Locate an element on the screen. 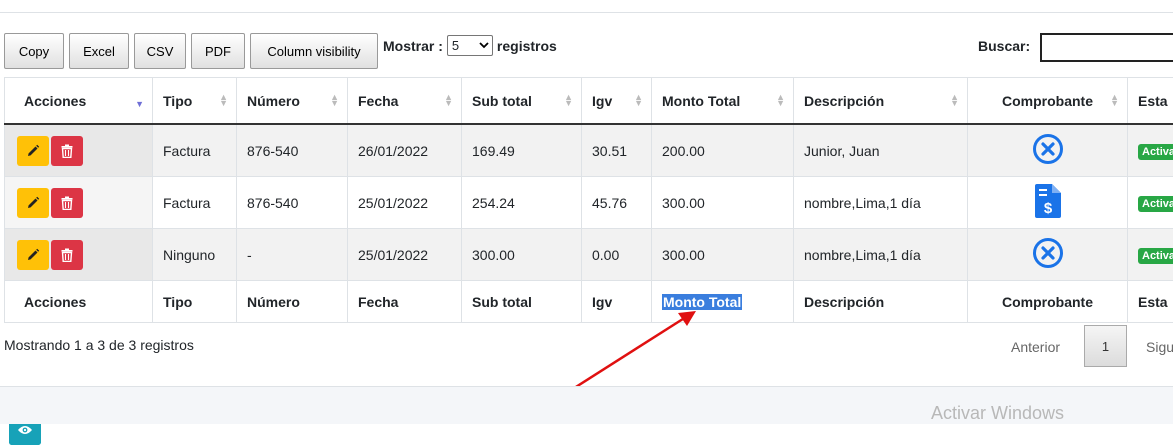 The height and width of the screenshot is (445, 1173). subtotal-cell: 254.24 is located at coordinates (522, 203).